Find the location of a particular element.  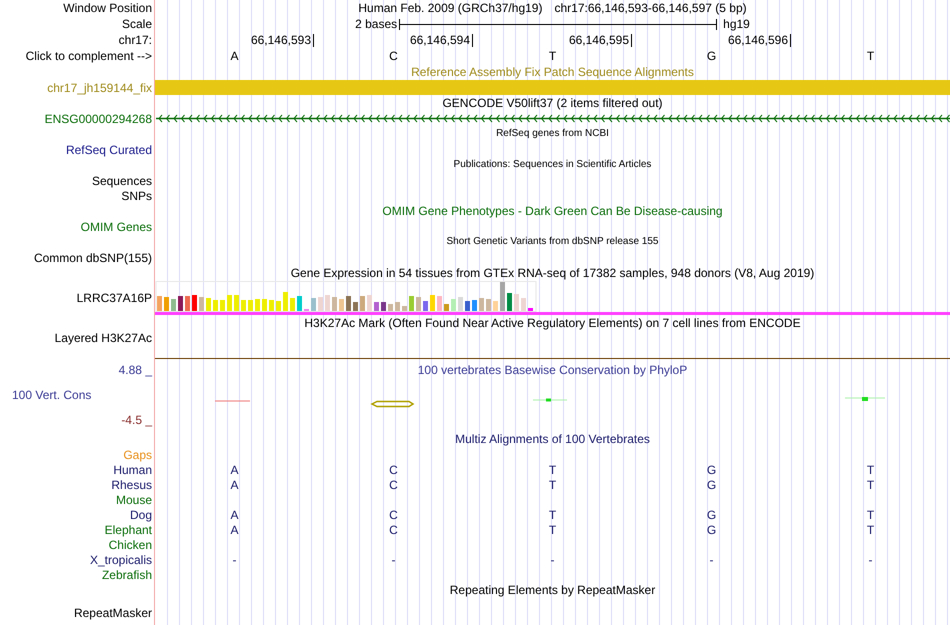

database-name: hg19 is located at coordinates (736, 24).